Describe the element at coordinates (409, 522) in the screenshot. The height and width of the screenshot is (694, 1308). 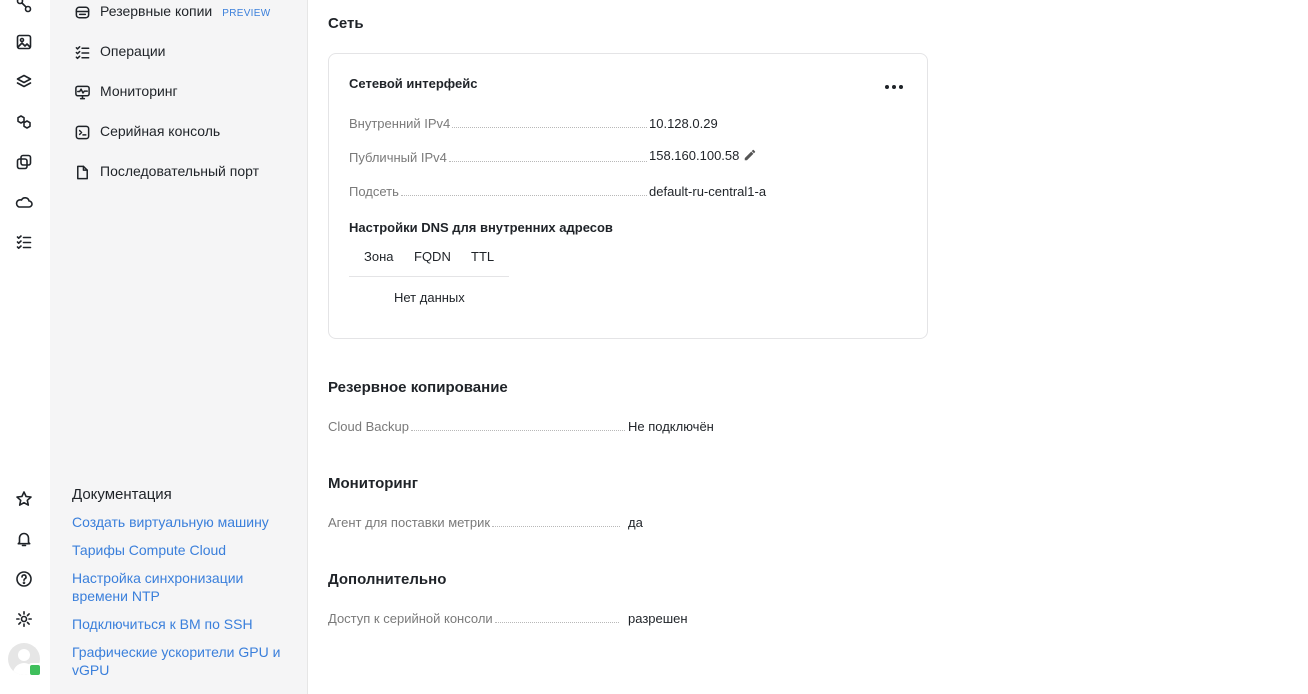
I see `metrics-agent-label: Агент для поставки метрик` at that location.